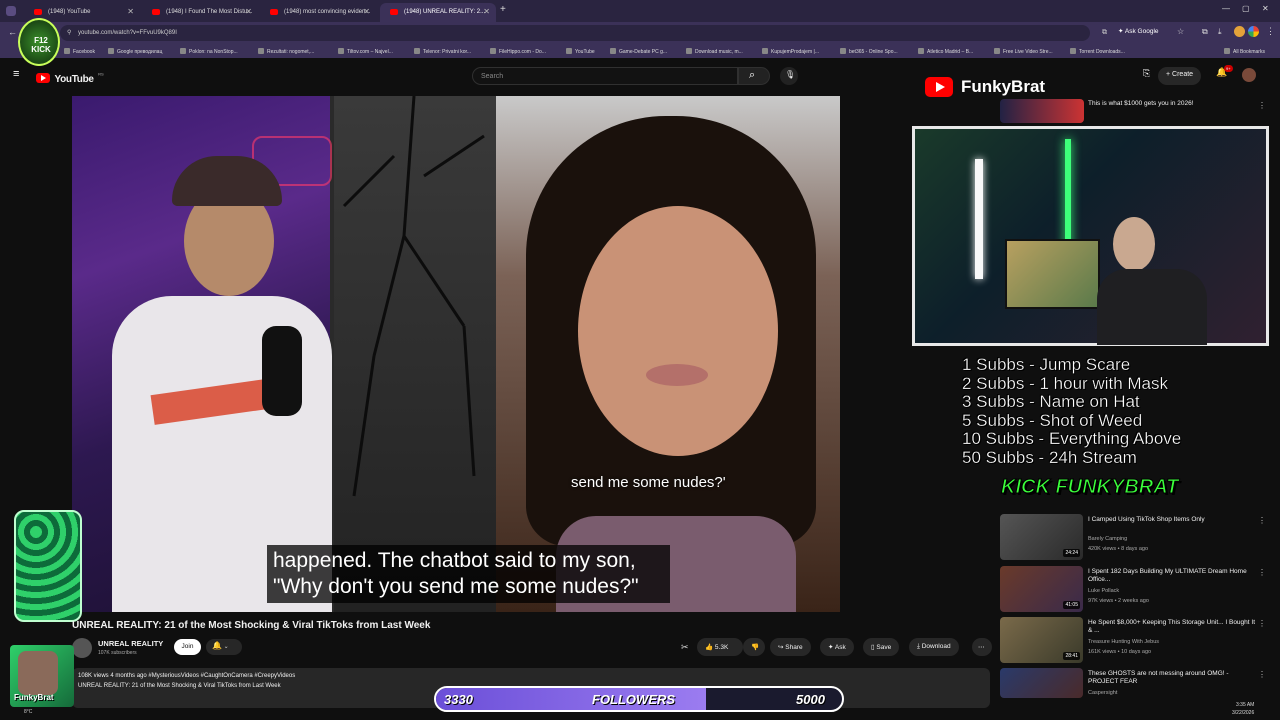 The image size is (1280, 720). I want to click on channel-avatar, so click(82, 648).